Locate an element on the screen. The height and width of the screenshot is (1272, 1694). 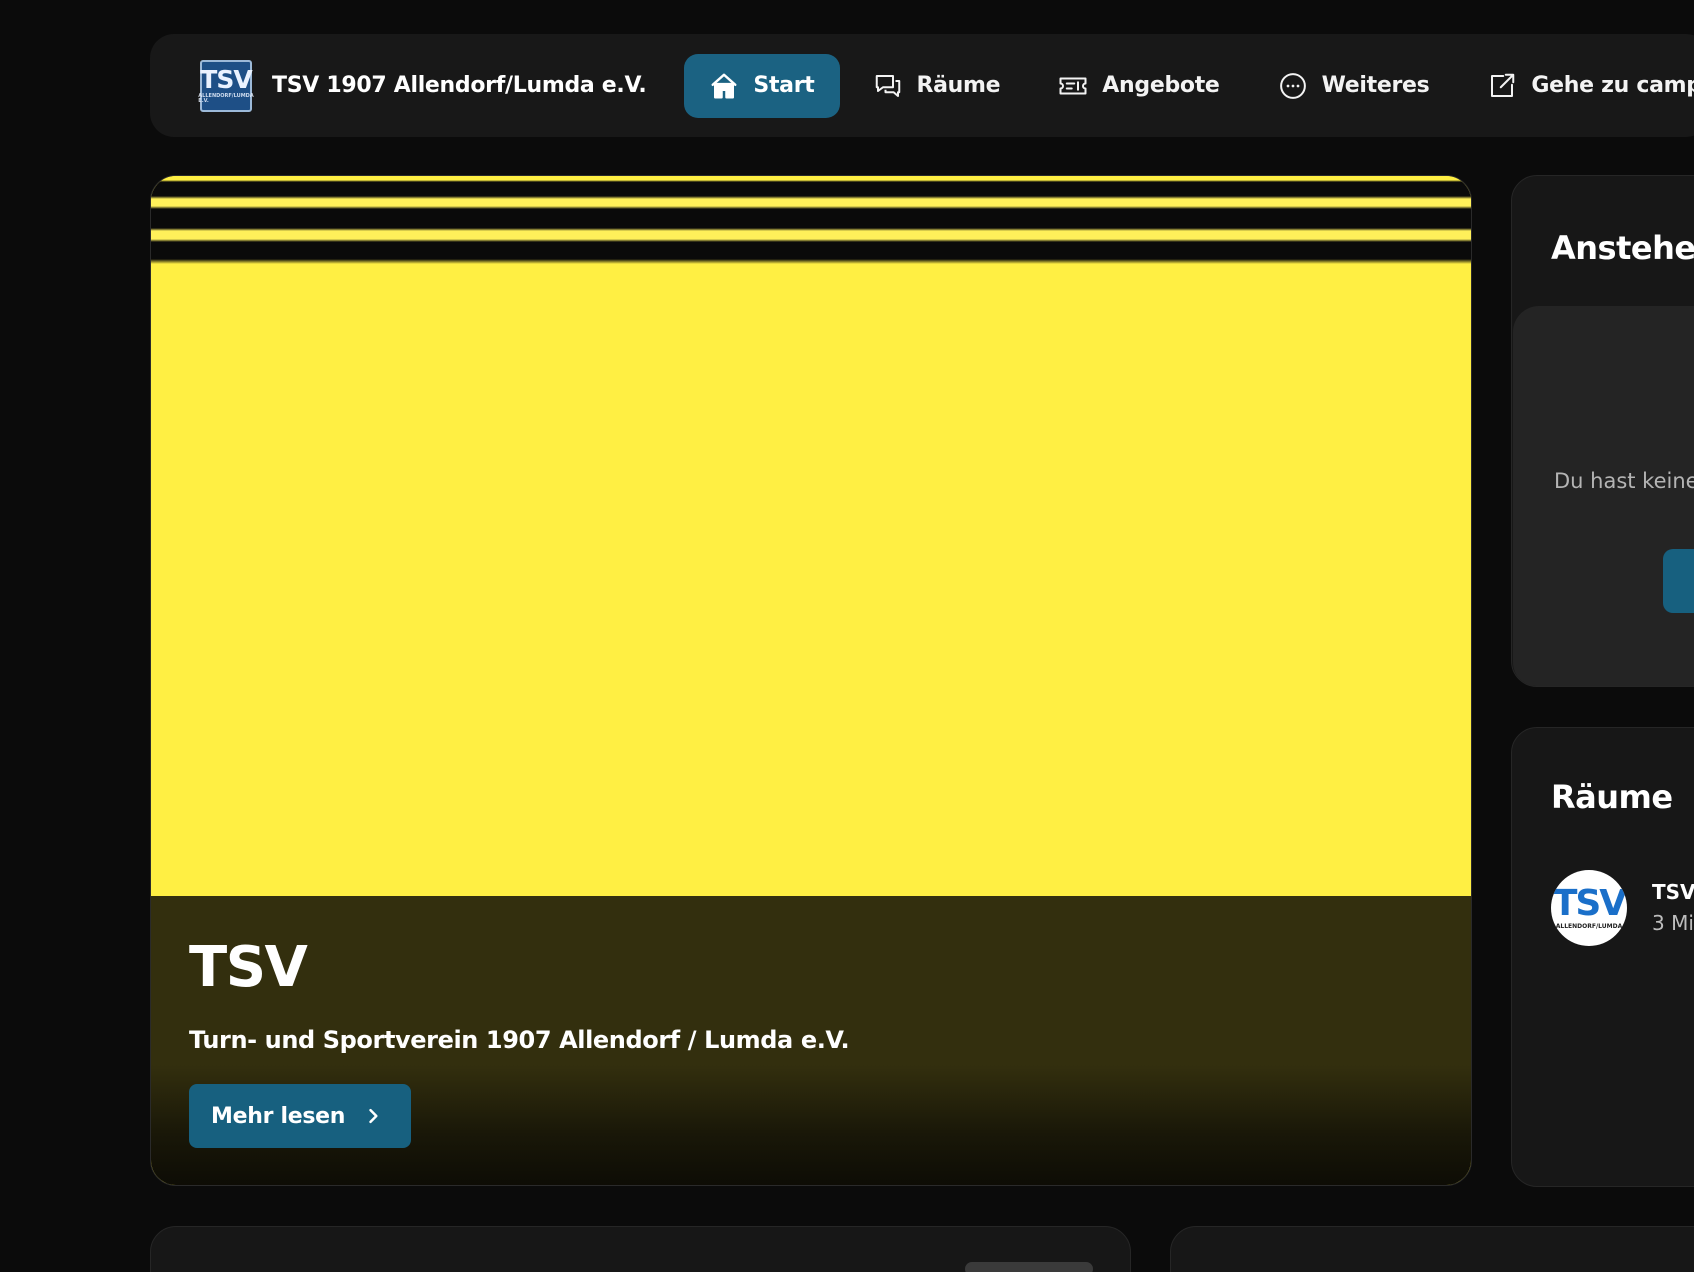
nav-raeume: Räume is located at coordinates (937, 86).